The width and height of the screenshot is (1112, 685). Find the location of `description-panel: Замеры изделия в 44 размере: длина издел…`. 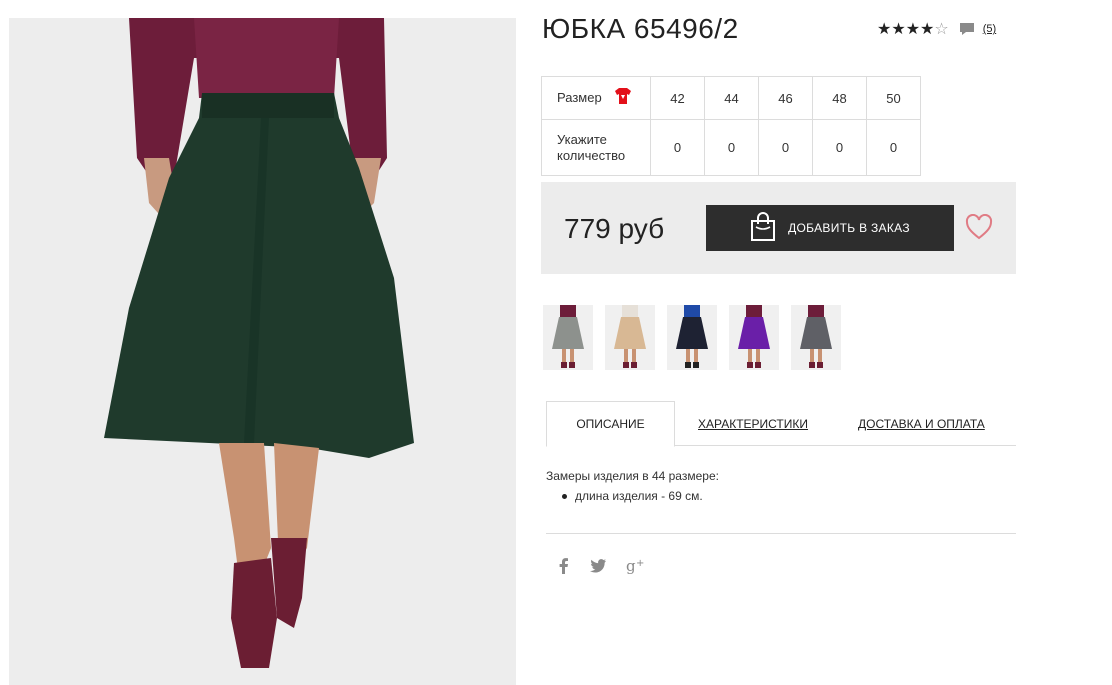

description-panel: Замеры изделия в 44 размере: длина издел… is located at coordinates (632, 486).